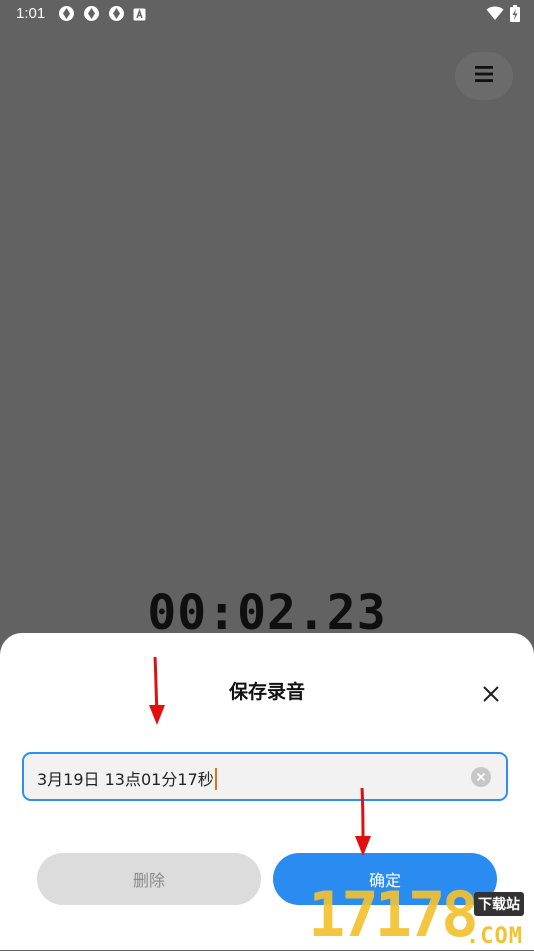  Describe the element at coordinates (31, 13) in the screenshot. I see `status-time: 1:01` at that location.